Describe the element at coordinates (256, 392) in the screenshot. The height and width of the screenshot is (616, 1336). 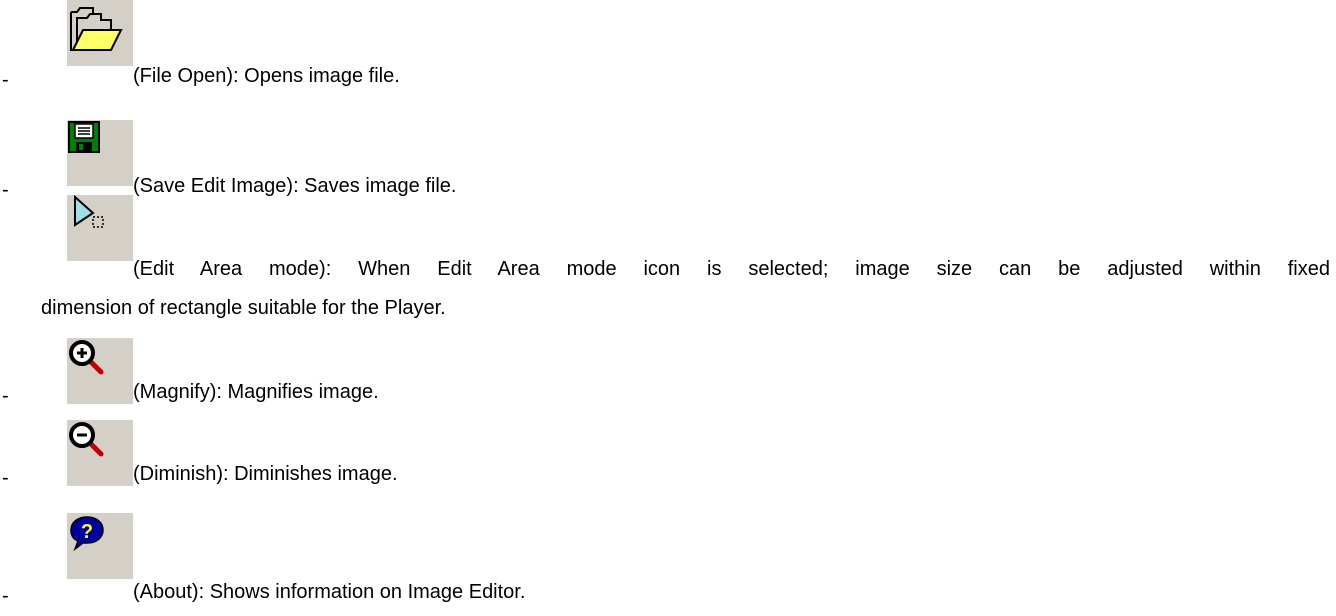
I see `magnify-description: (Magnify): Magnifies image.` at that location.